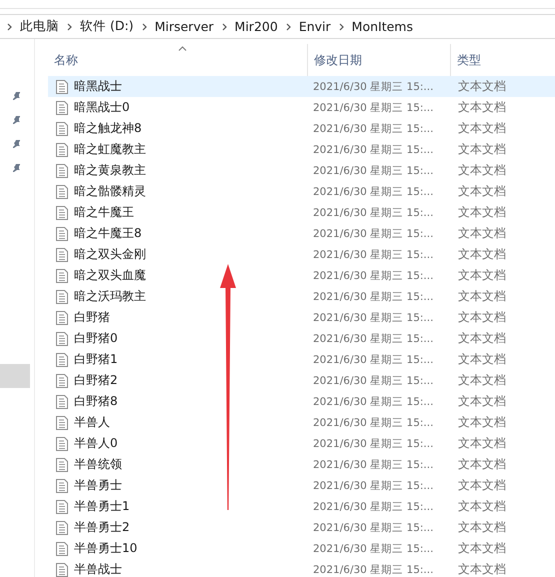 Image resolution: width=555 pixels, height=577 pixels. Describe the element at coordinates (301, 191) in the screenshot. I see `file-row: 暗之骷髅精灵 2021/6/30 星期三 15:... 文本文档` at that location.